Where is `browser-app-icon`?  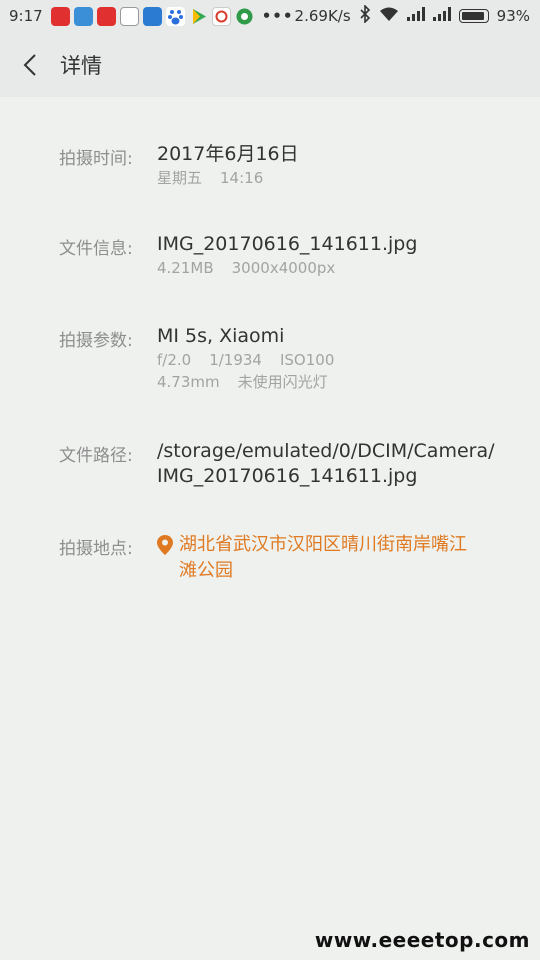 browser-app-icon is located at coordinates (244, 16).